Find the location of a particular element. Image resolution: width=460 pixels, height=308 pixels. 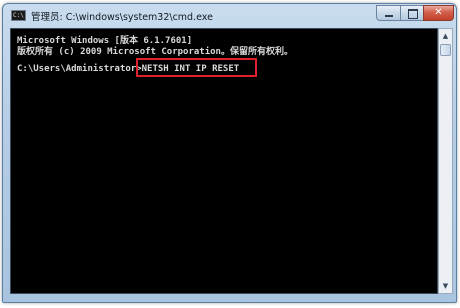

title-bar: C:\ 管理员: C:\windows\system32\cmd.exe ✕ is located at coordinates (229, 16).